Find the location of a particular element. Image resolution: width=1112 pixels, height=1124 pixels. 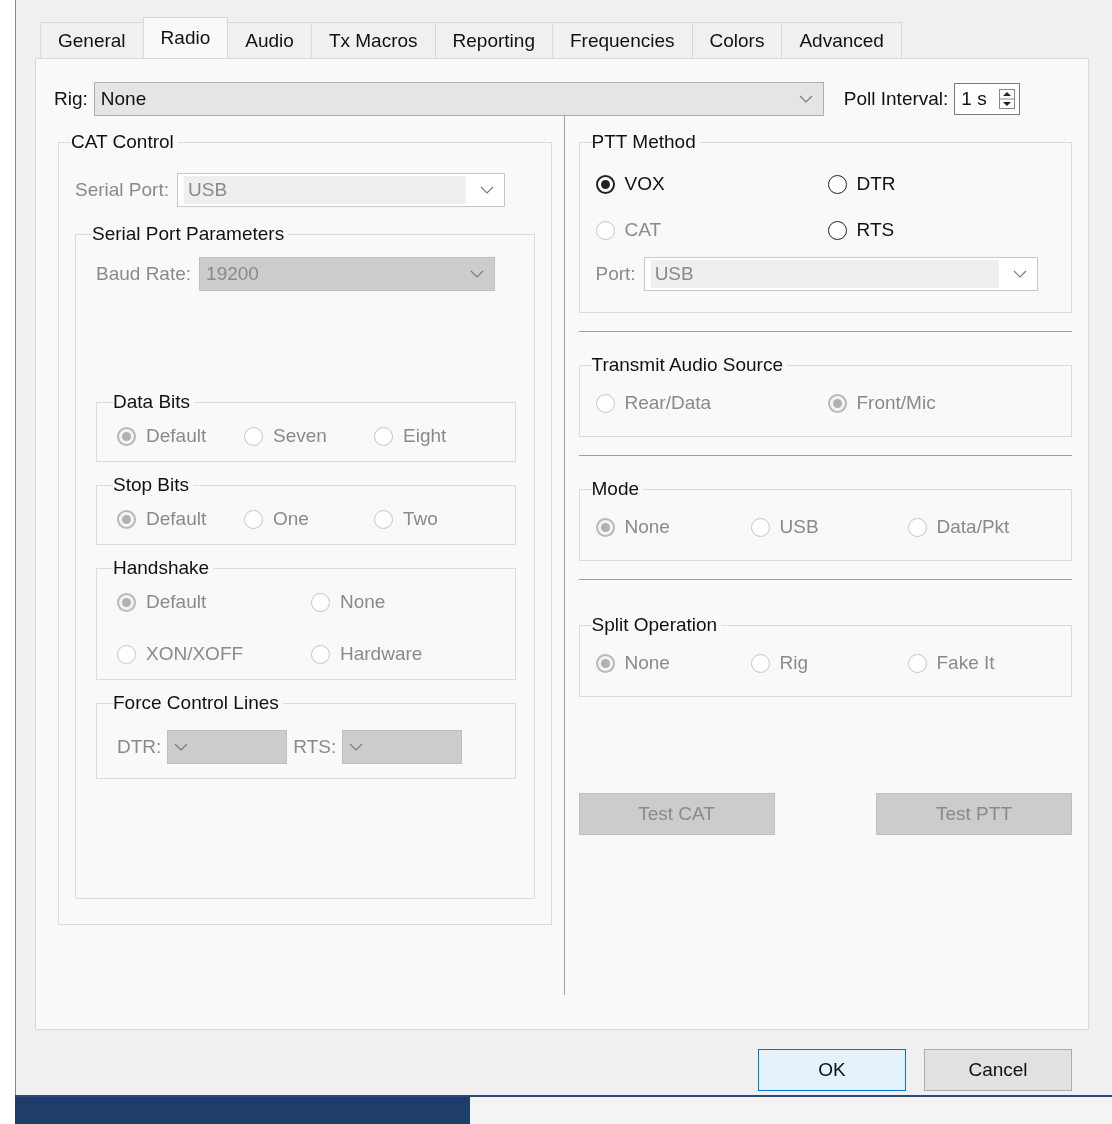

dropdown: None is located at coordinates (458, 99).